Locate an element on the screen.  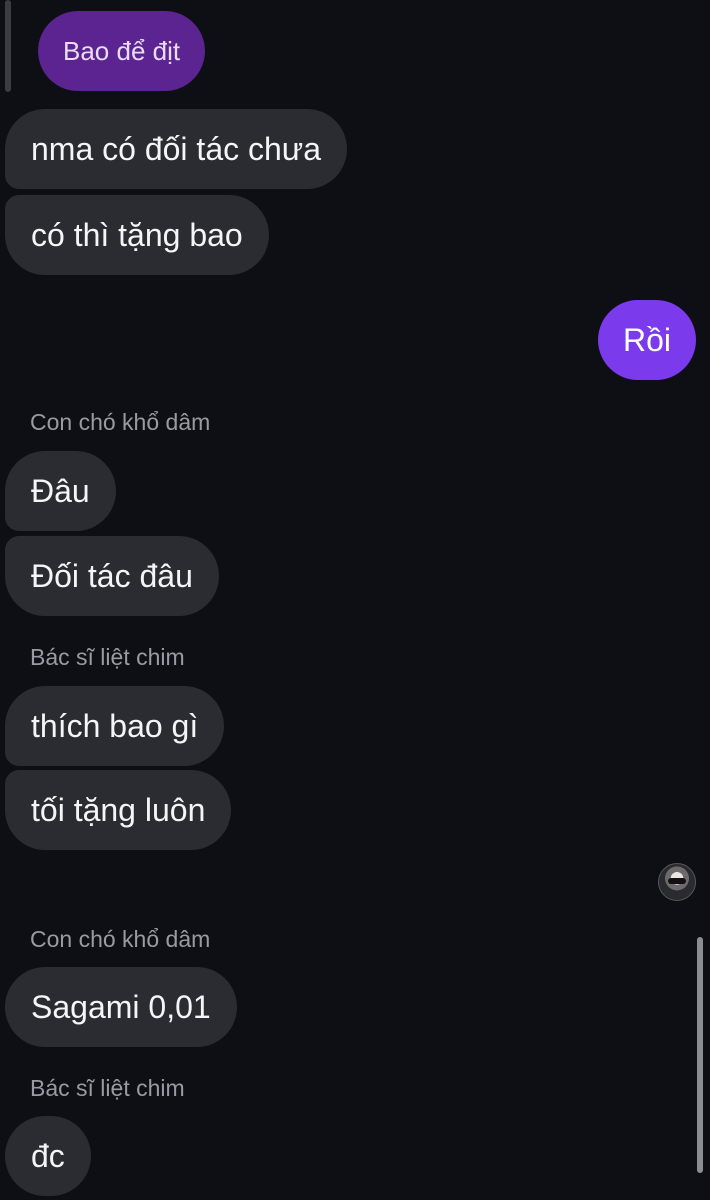
reply-quote-bar is located at coordinates (8, 46).